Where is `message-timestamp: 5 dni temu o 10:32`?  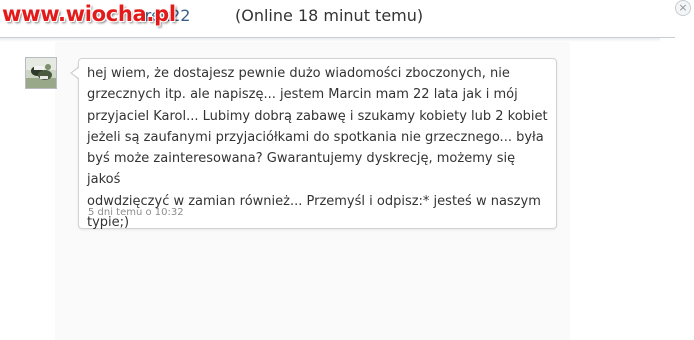
message-timestamp: 5 dni temu o 10:32 is located at coordinates (136, 212).